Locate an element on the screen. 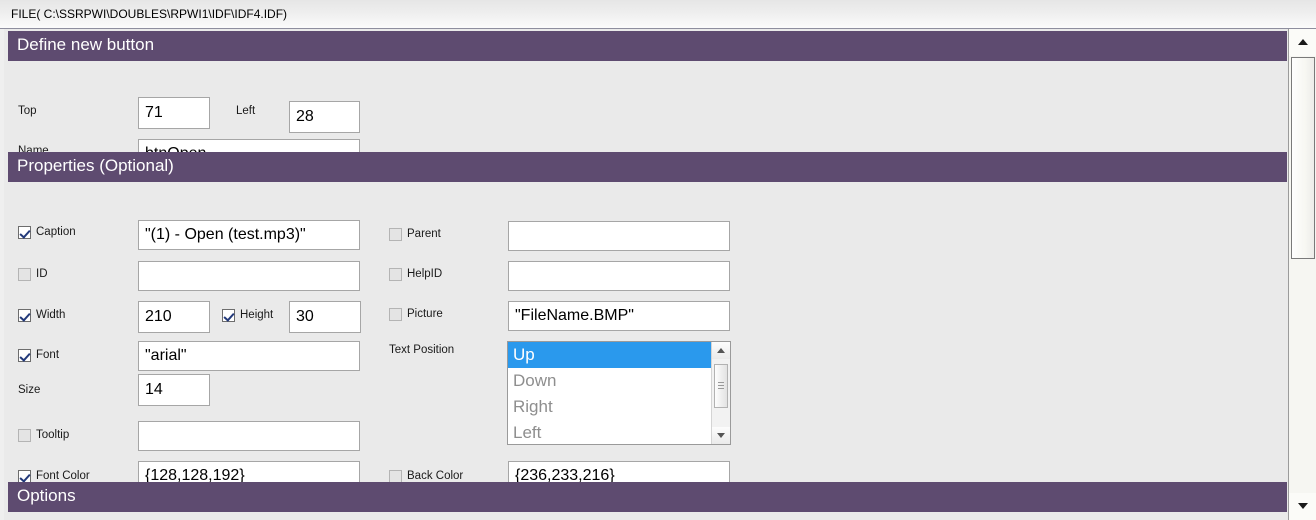  scrollbar-thumb is located at coordinates (721, 386).